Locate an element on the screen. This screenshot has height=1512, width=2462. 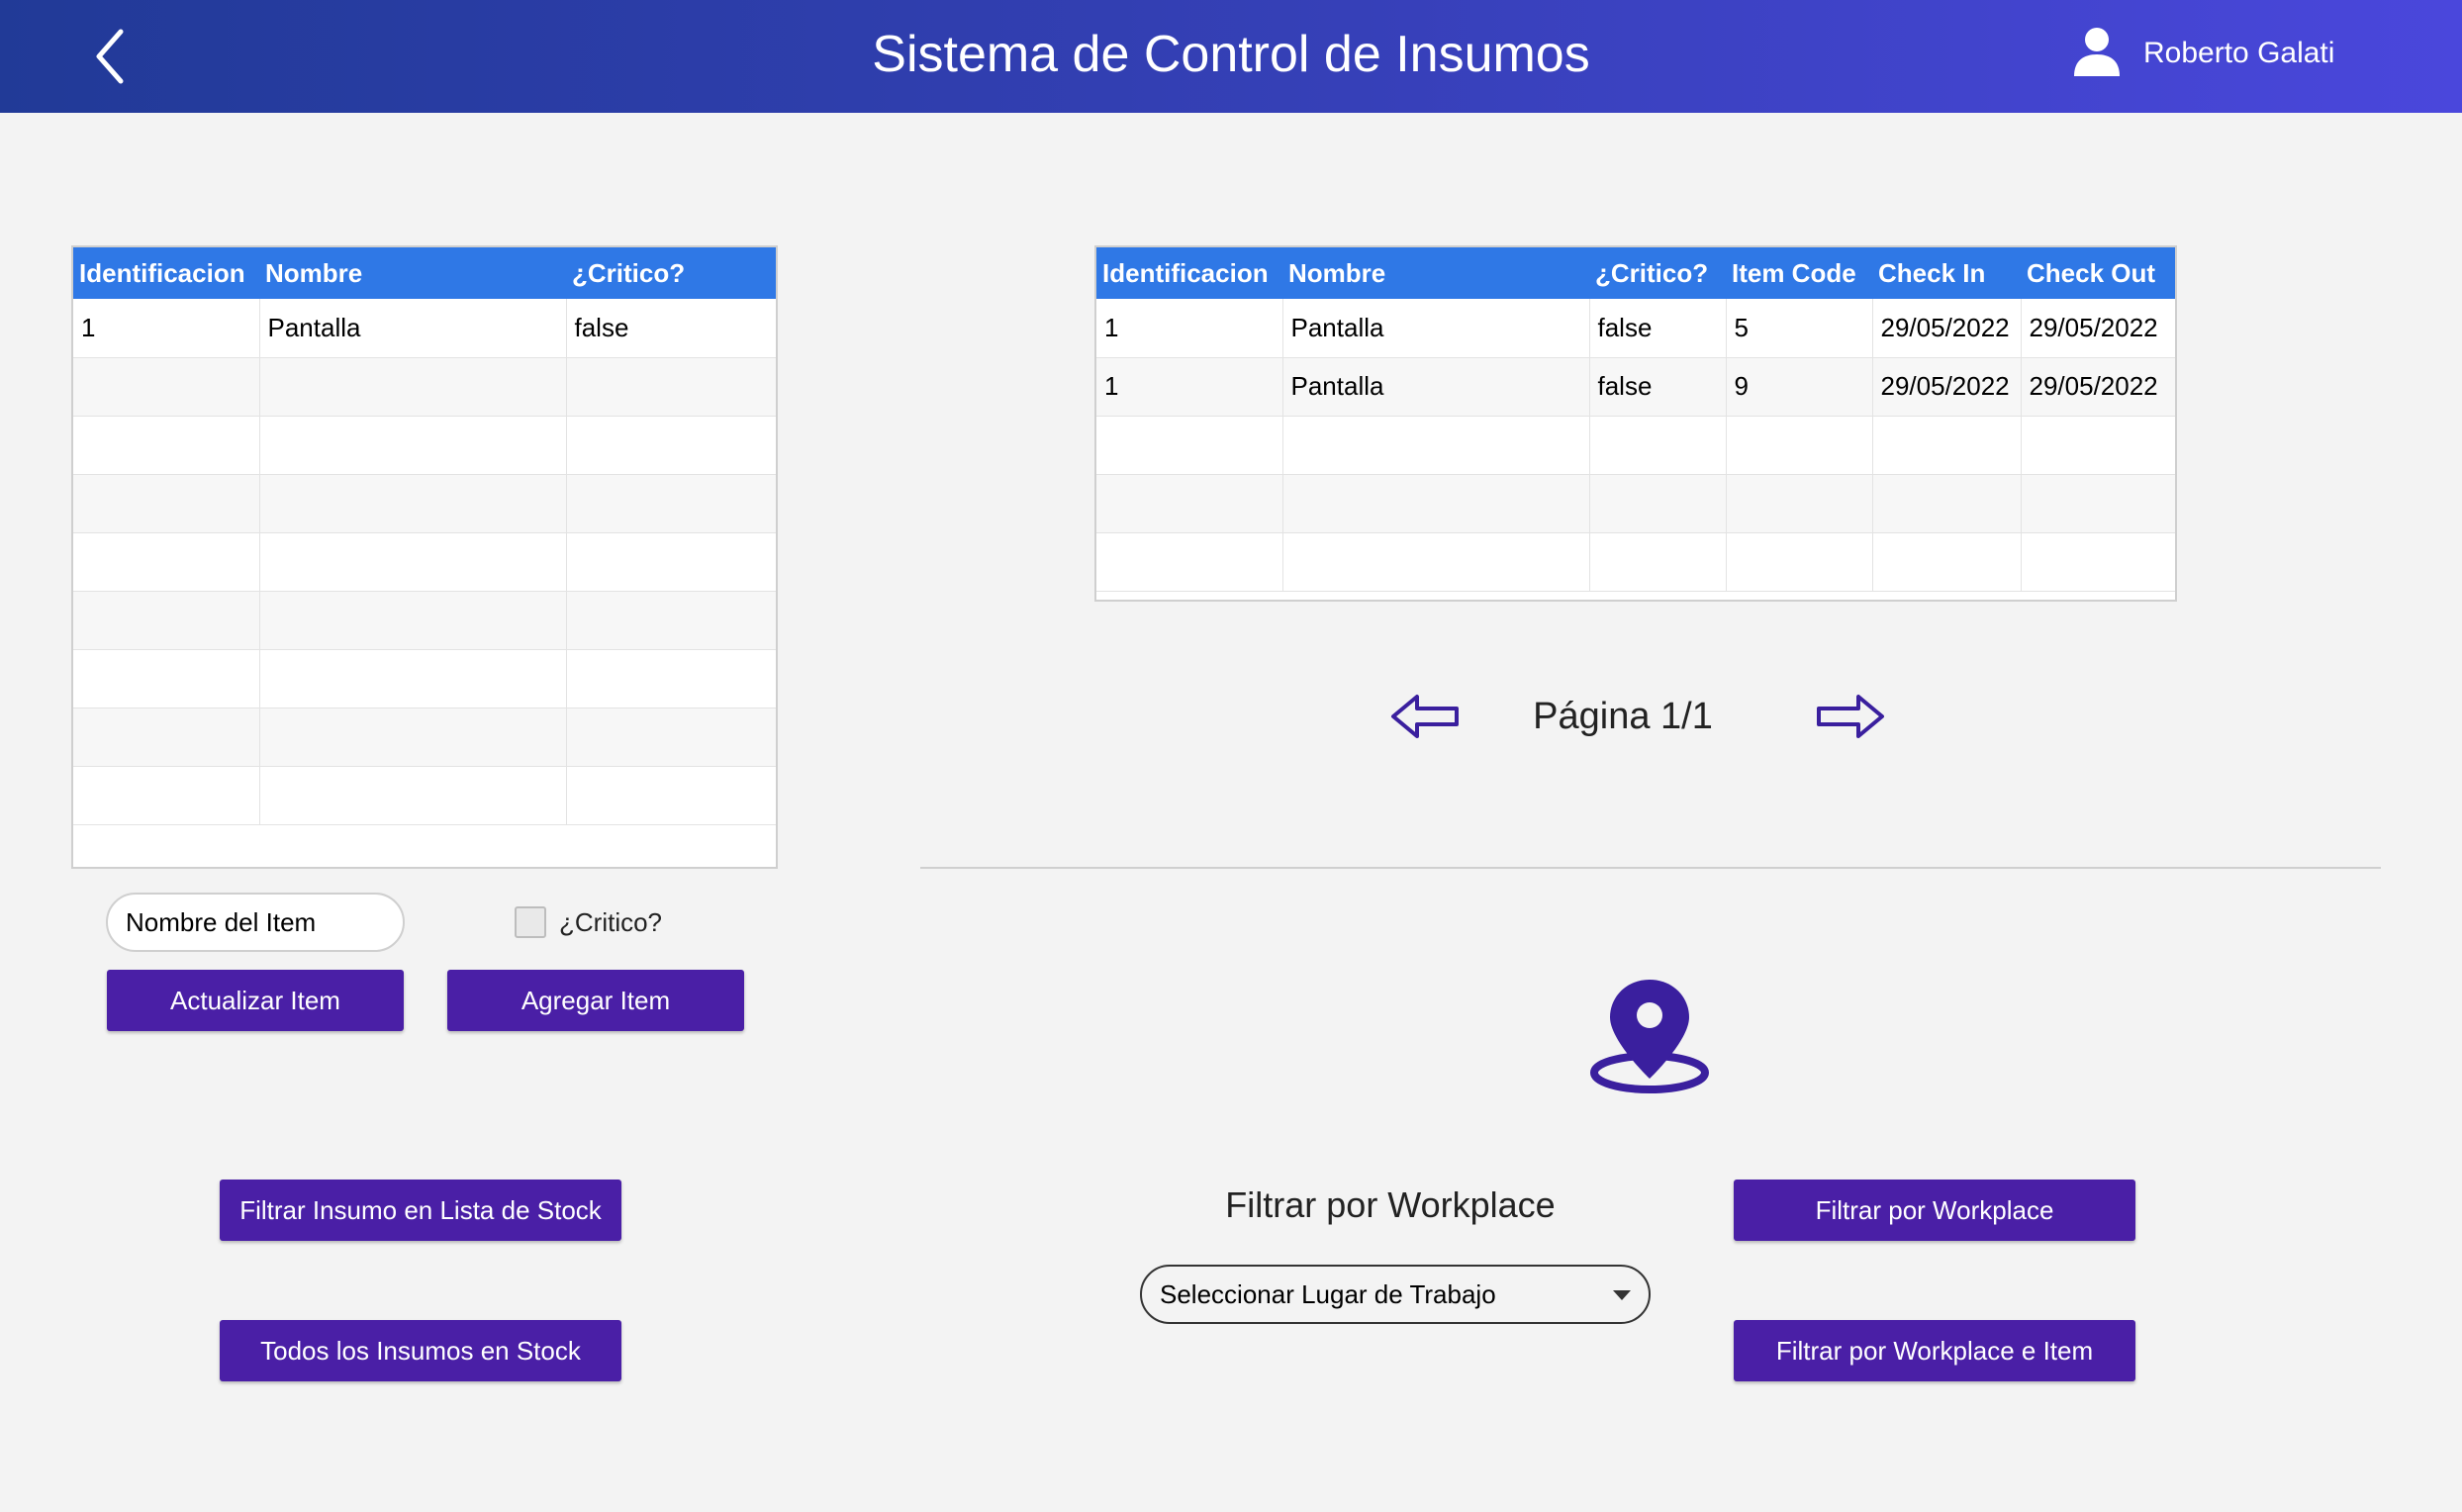
workplace-select: Seleccionar Lugar de Trabajo is located at coordinates (1396, 1294).